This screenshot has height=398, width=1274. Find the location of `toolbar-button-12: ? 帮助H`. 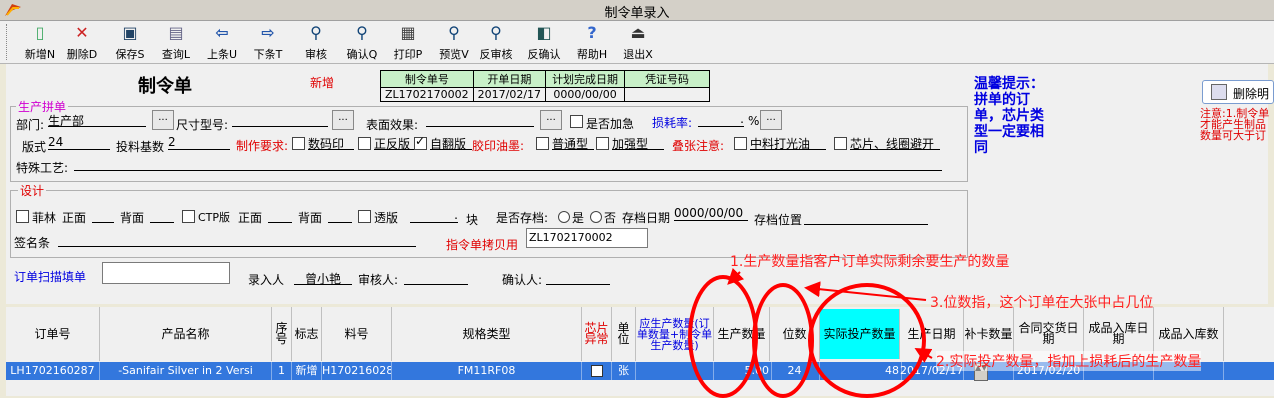

toolbar-button-12: ? 帮助H is located at coordinates (592, 42).